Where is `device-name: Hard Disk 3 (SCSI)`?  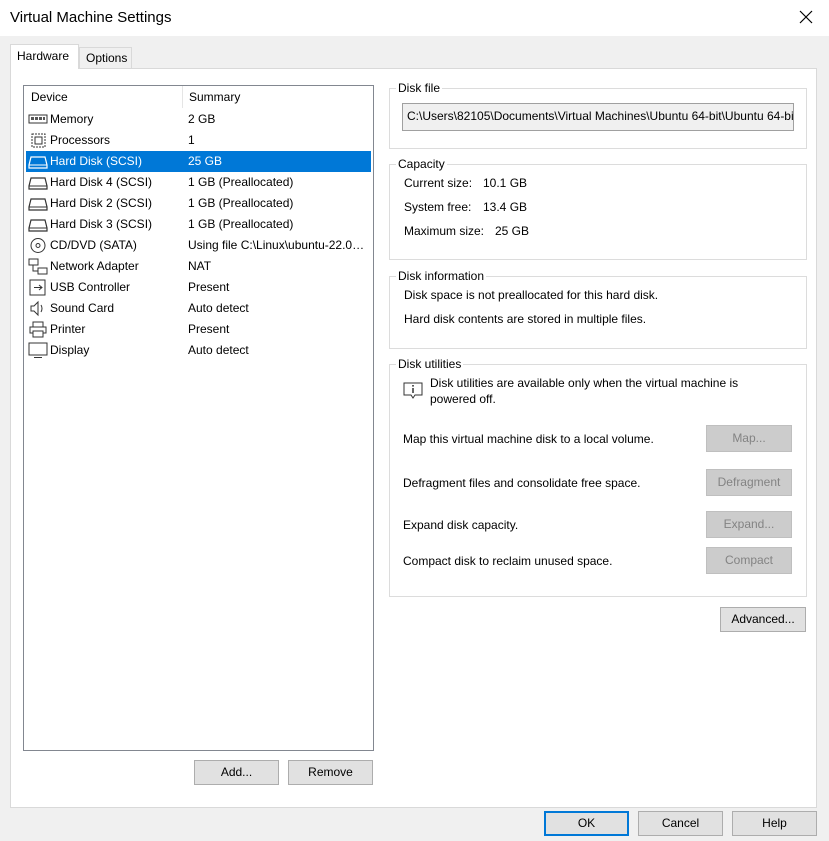
device-name: Hard Disk 3 (SCSI) is located at coordinates (101, 224).